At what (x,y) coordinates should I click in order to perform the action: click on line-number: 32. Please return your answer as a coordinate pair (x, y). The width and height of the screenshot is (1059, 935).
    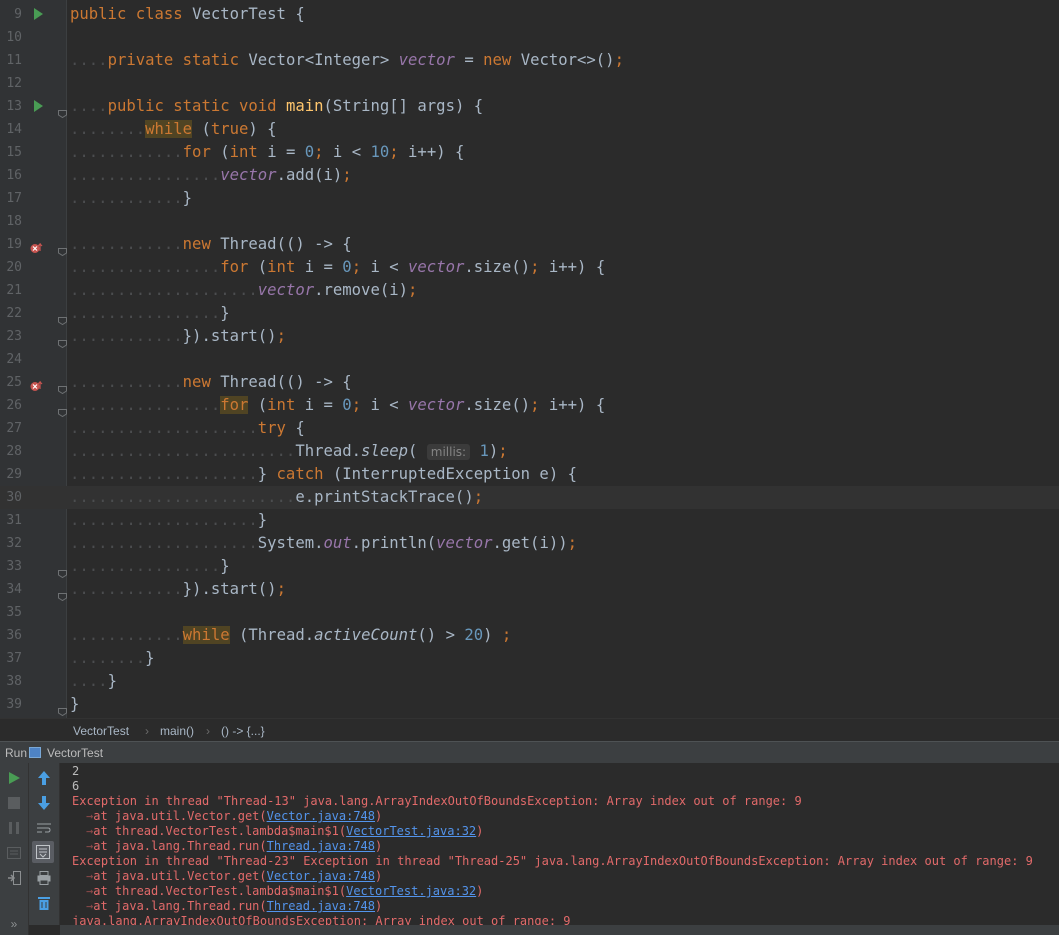
    Looking at the image, I should click on (11, 543).